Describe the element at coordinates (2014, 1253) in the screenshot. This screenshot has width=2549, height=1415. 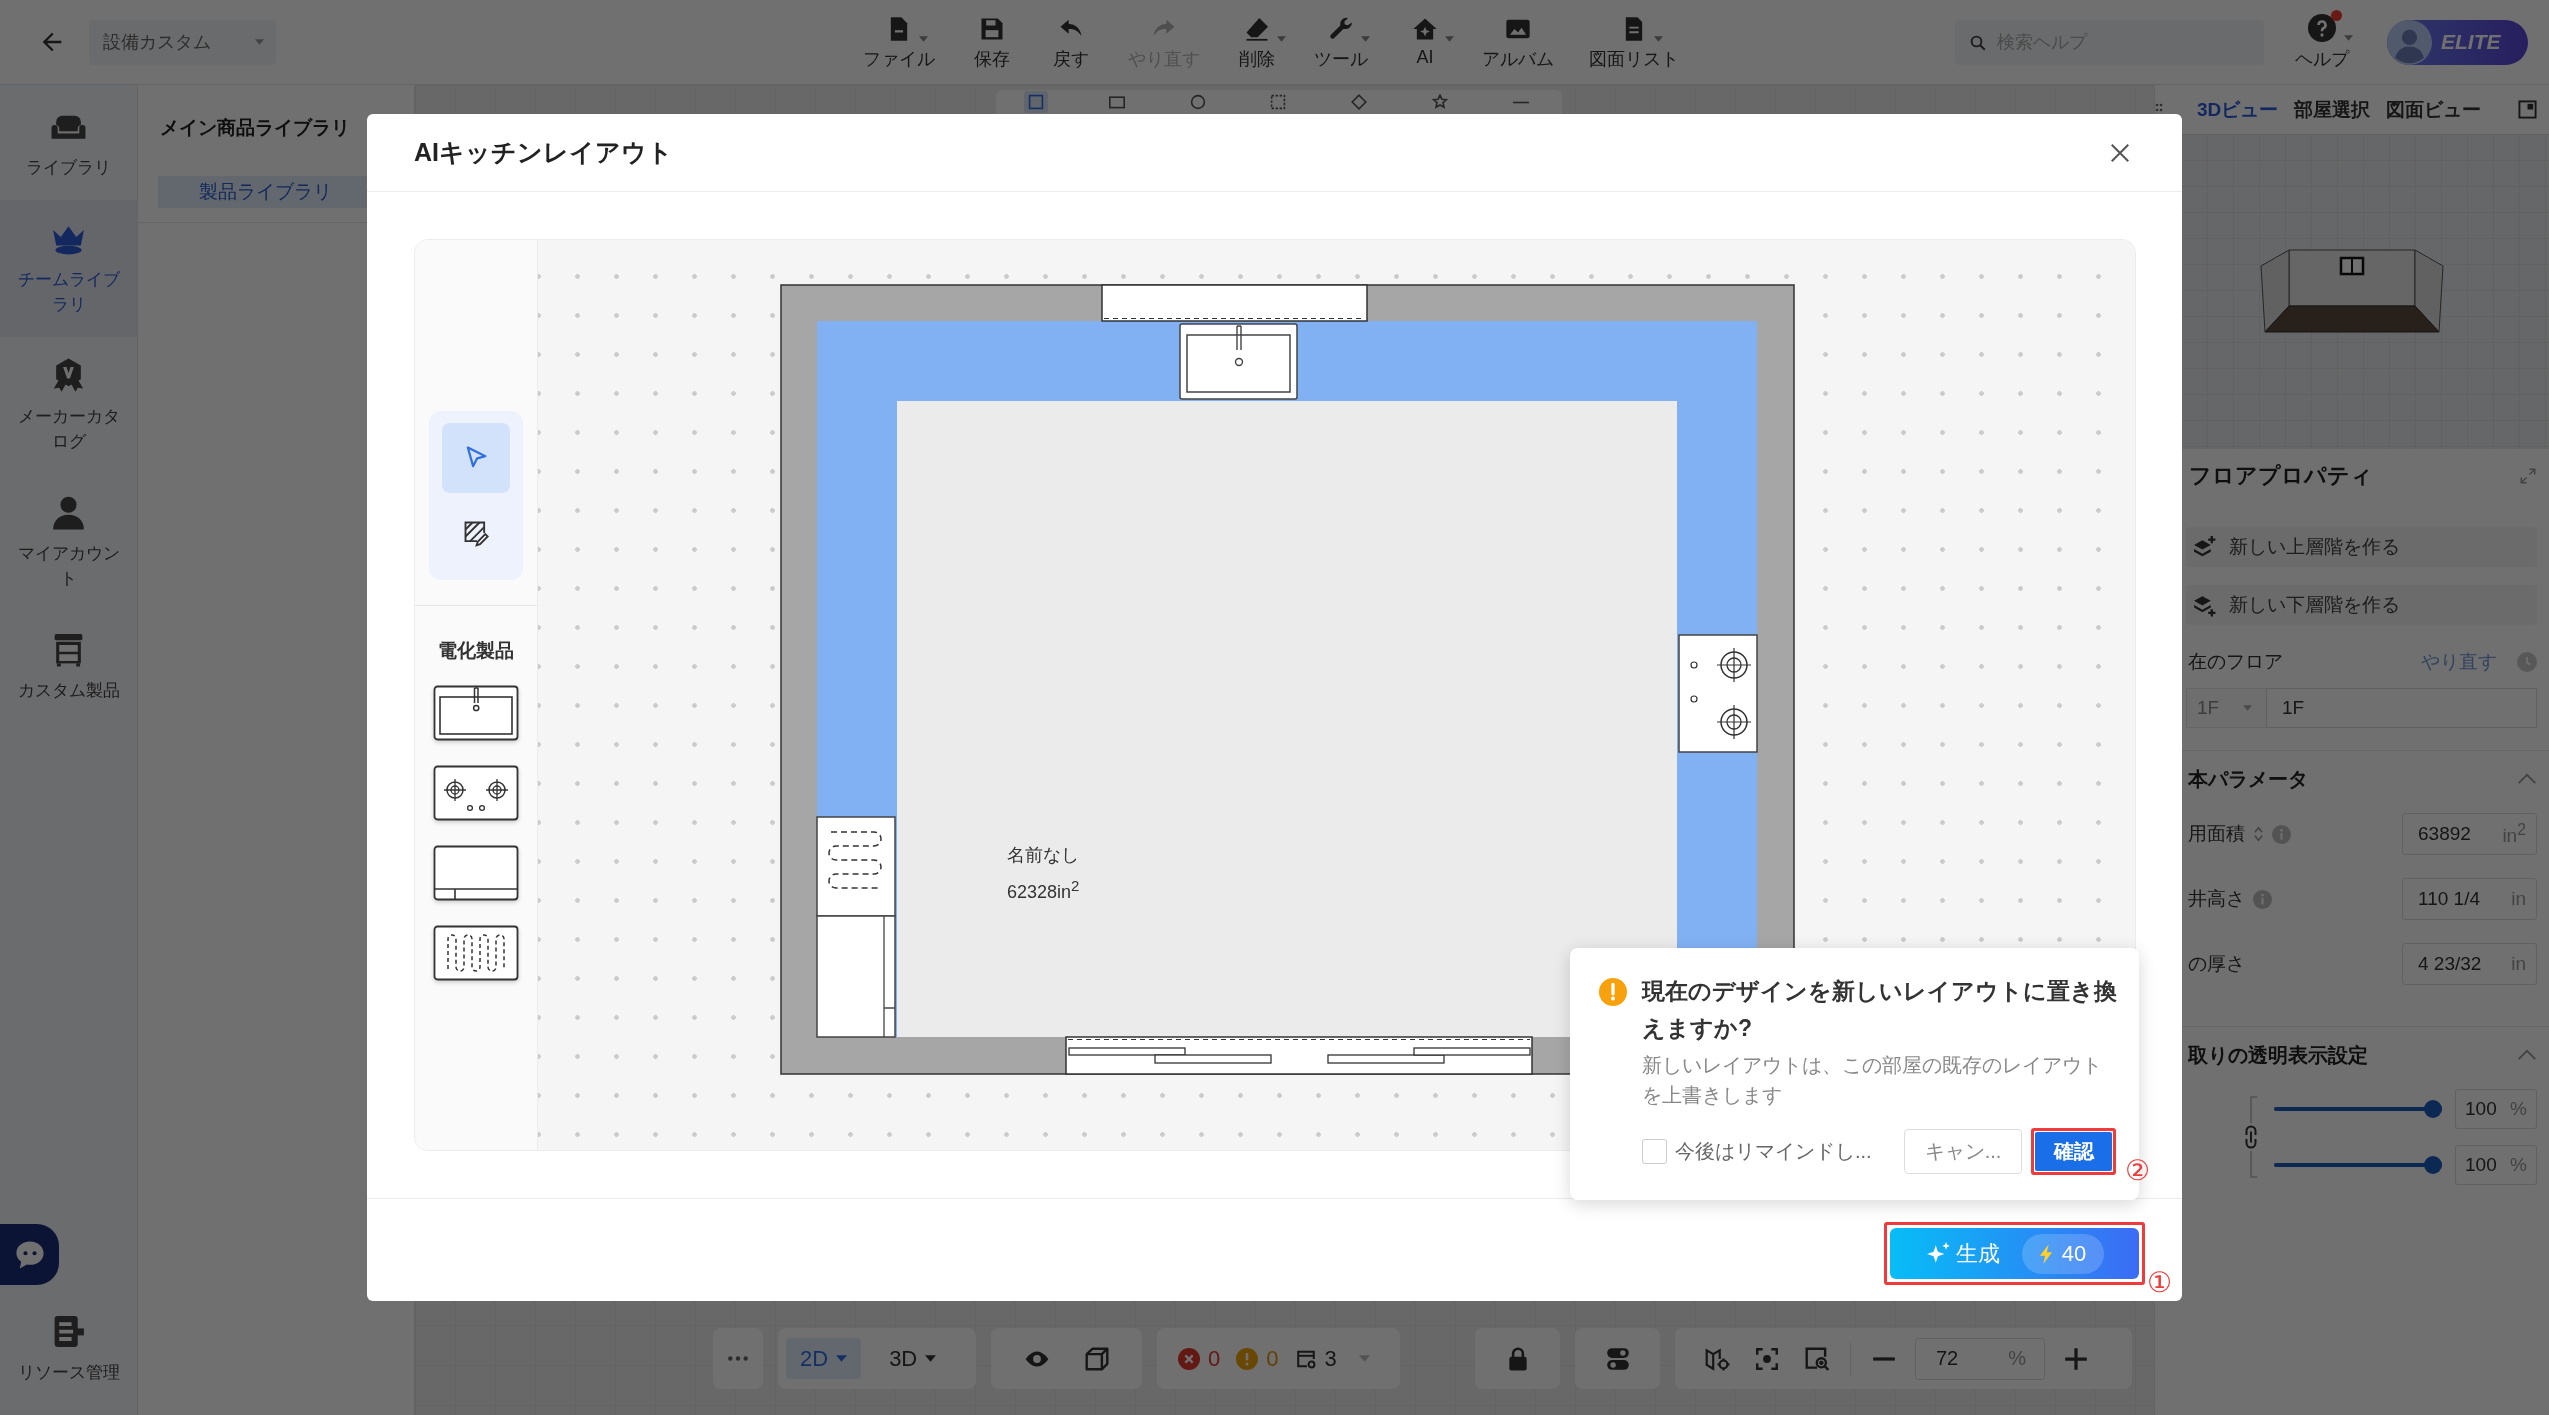
I see `generate-button: 生成 40` at that location.